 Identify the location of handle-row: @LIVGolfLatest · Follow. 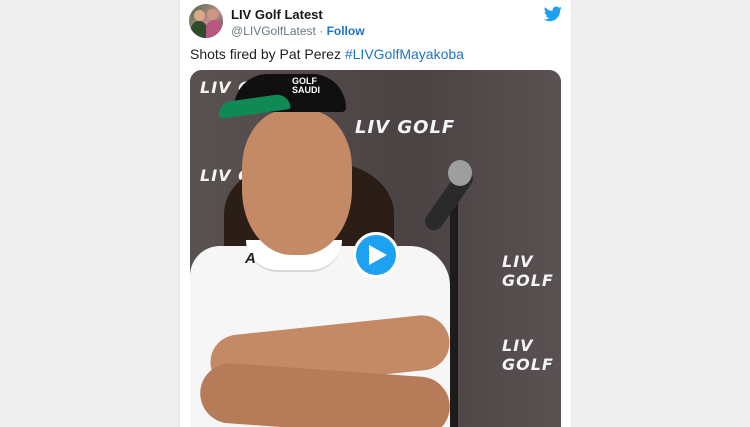
(298, 31).